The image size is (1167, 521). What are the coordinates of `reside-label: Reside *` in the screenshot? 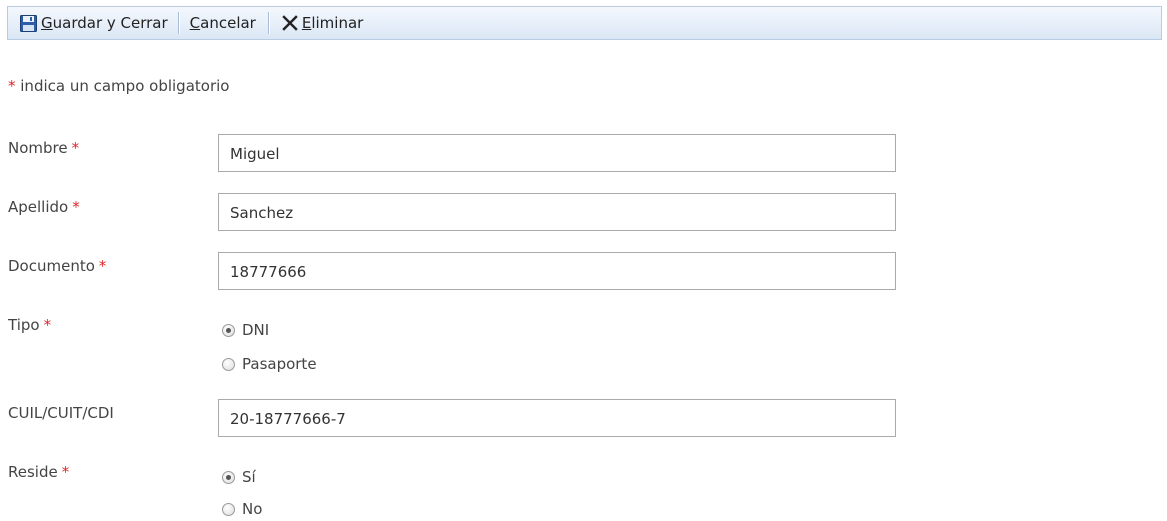 It's located at (38, 472).